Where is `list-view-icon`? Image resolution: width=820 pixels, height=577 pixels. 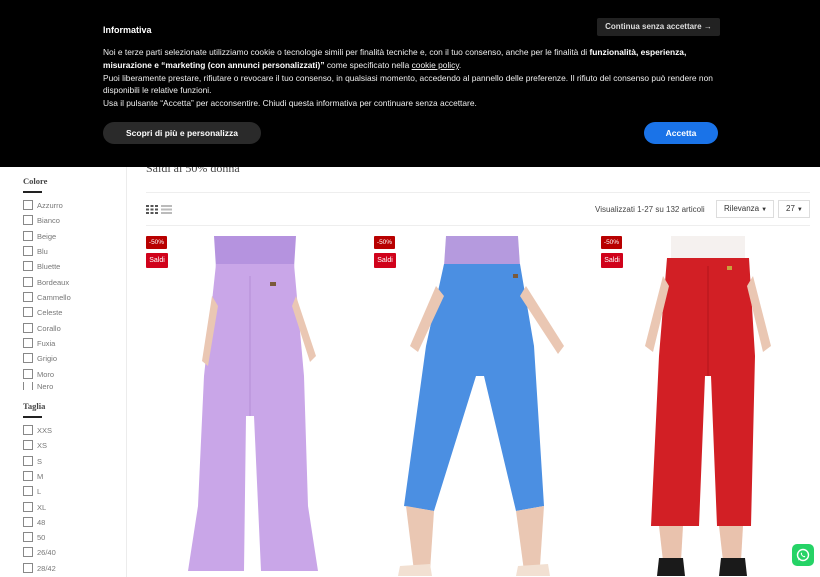
list-view-icon is located at coordinates (166, 209).